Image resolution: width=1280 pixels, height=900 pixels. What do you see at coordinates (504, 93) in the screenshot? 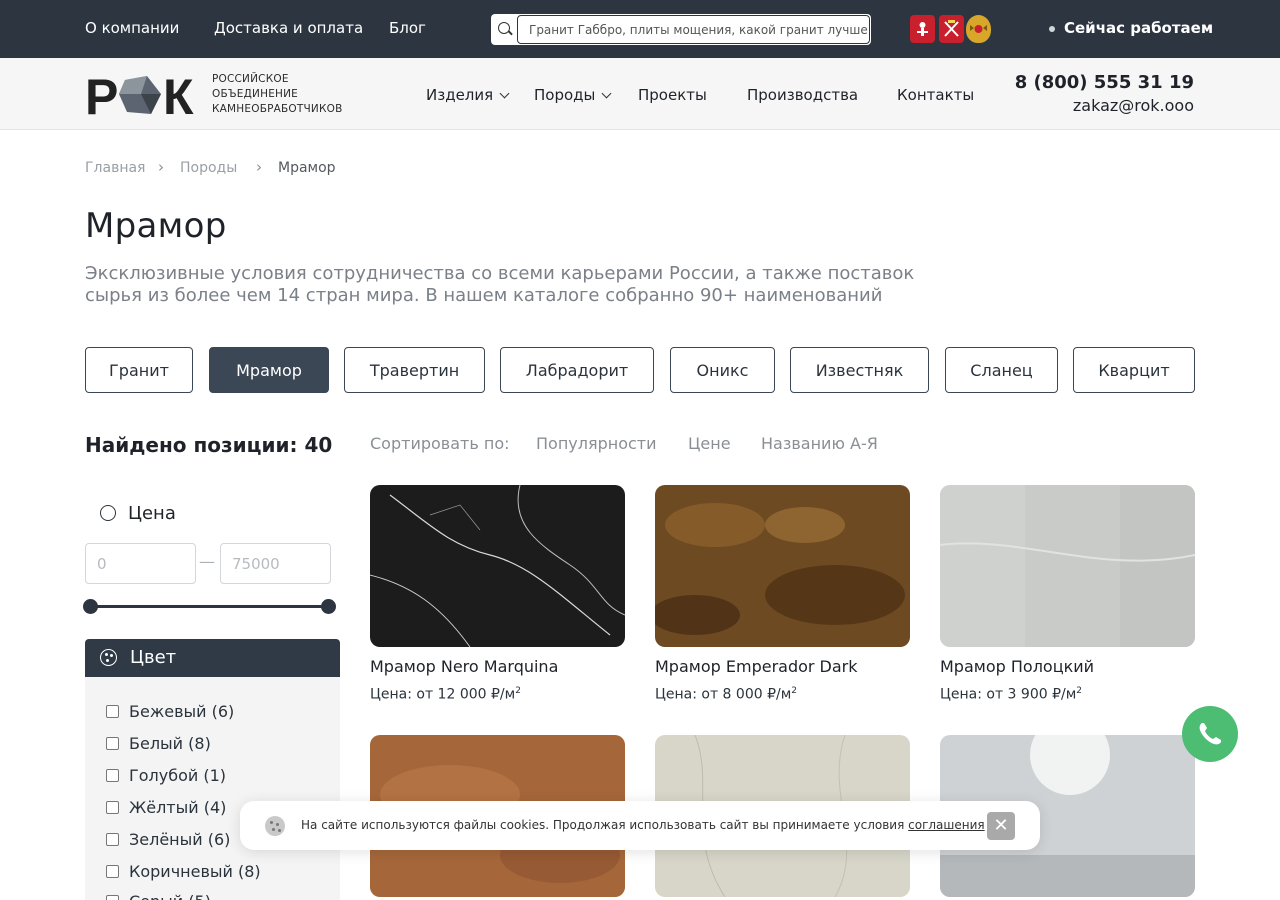
I see `chevron-down-icon` at bounding box center [504, 93].